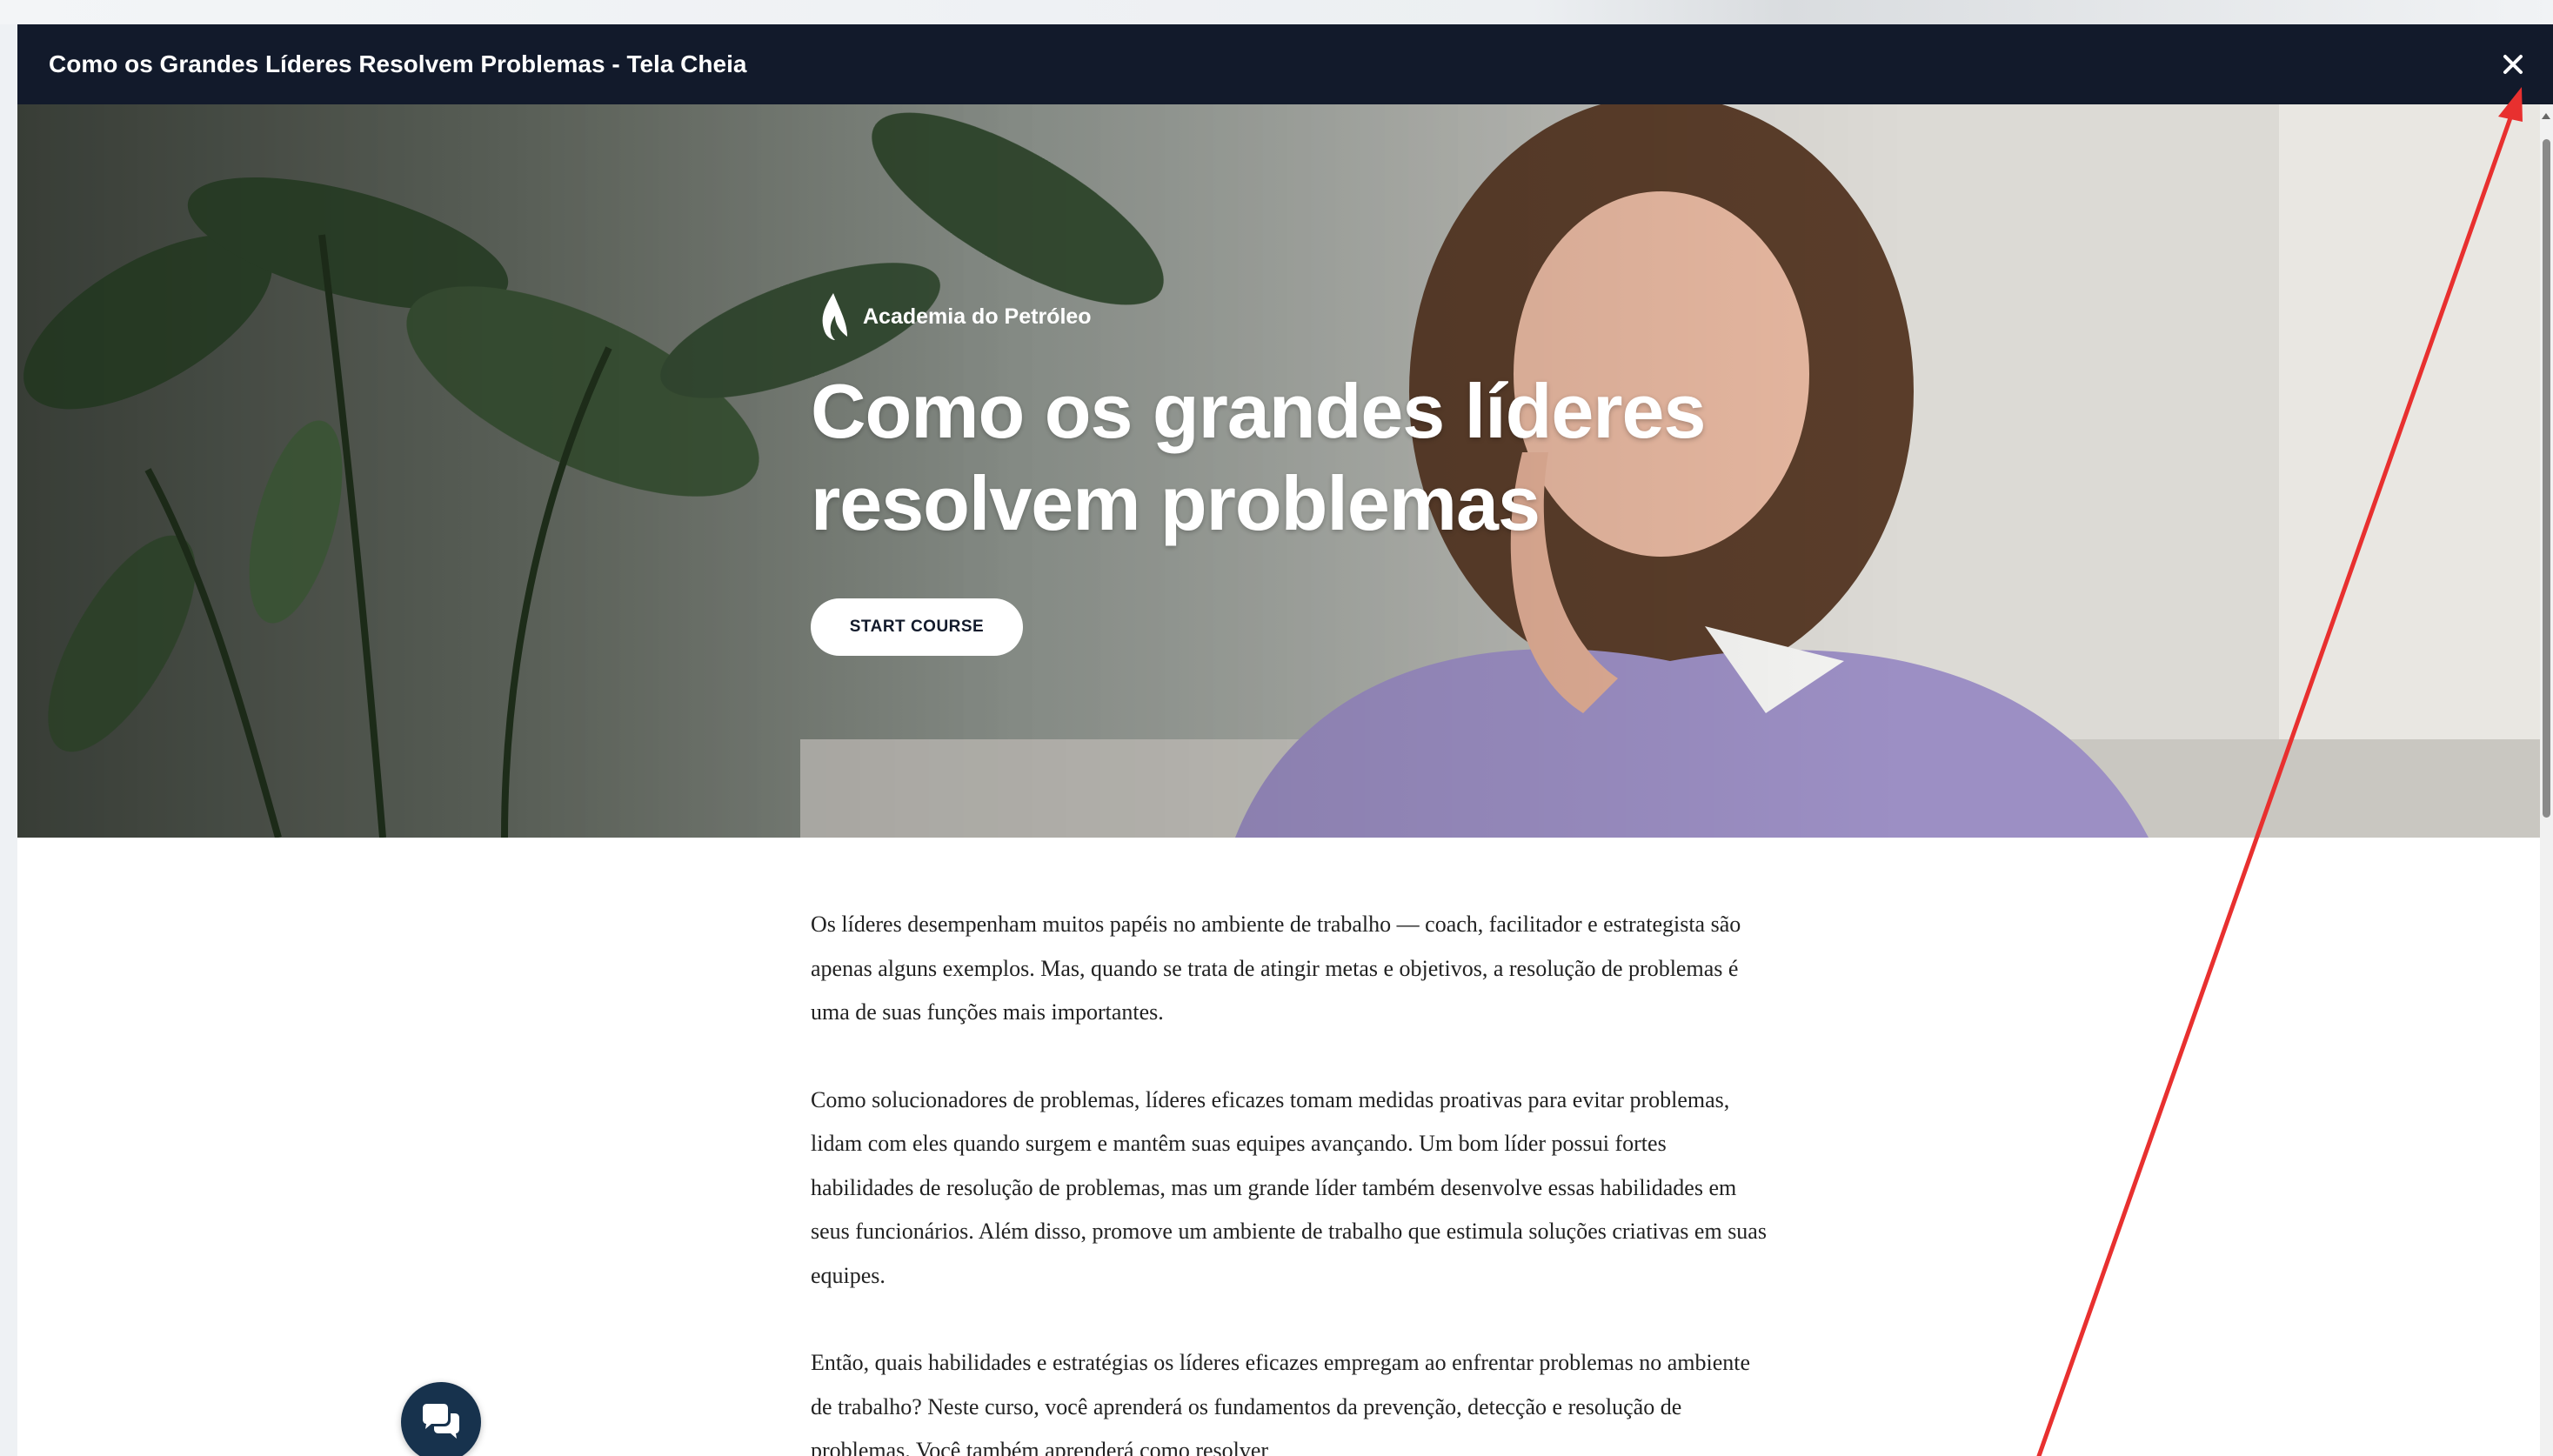 This screenshot has height=1456, width=2553. What do you see at coordinates (1276, 12) in the screenshot?
I see `background-strip` at bounding box center [1276, 12].